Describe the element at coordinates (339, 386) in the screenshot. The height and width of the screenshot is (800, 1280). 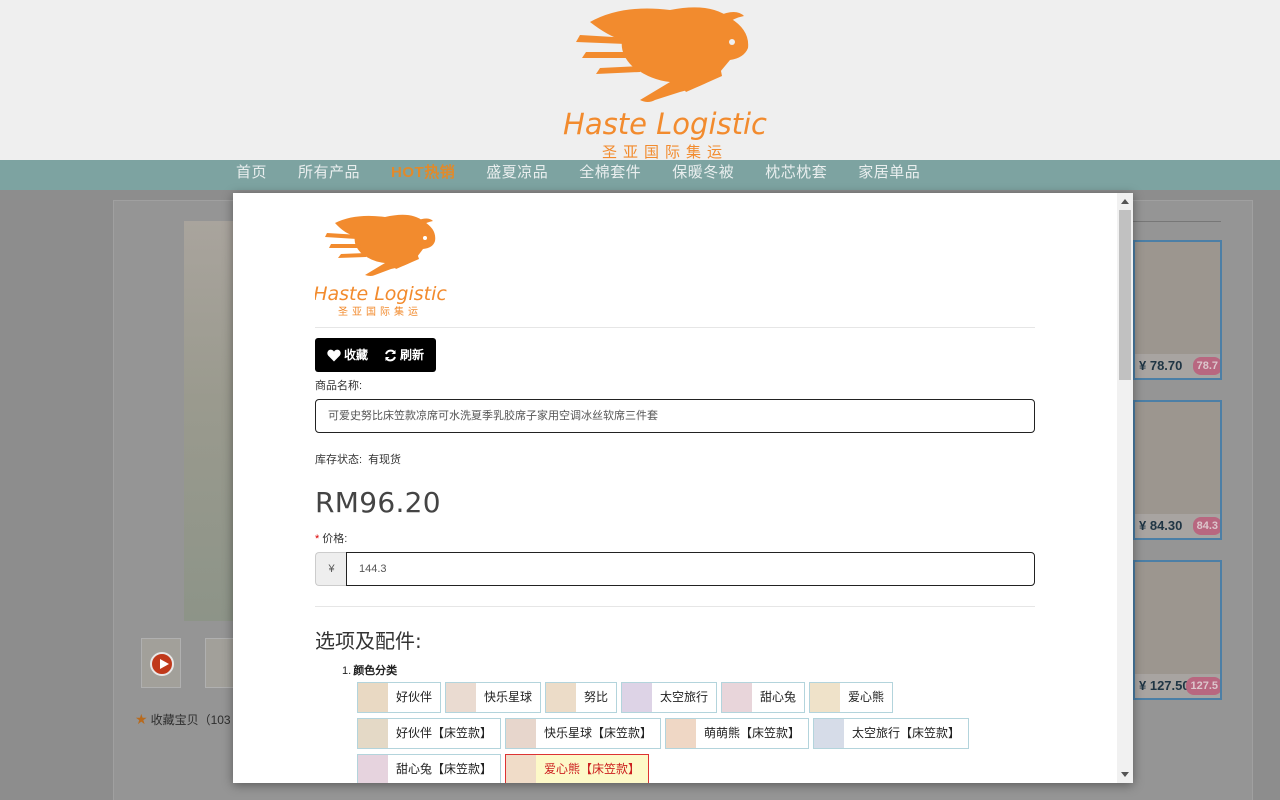
I see `product-name-label: 商品名称:` at that location.